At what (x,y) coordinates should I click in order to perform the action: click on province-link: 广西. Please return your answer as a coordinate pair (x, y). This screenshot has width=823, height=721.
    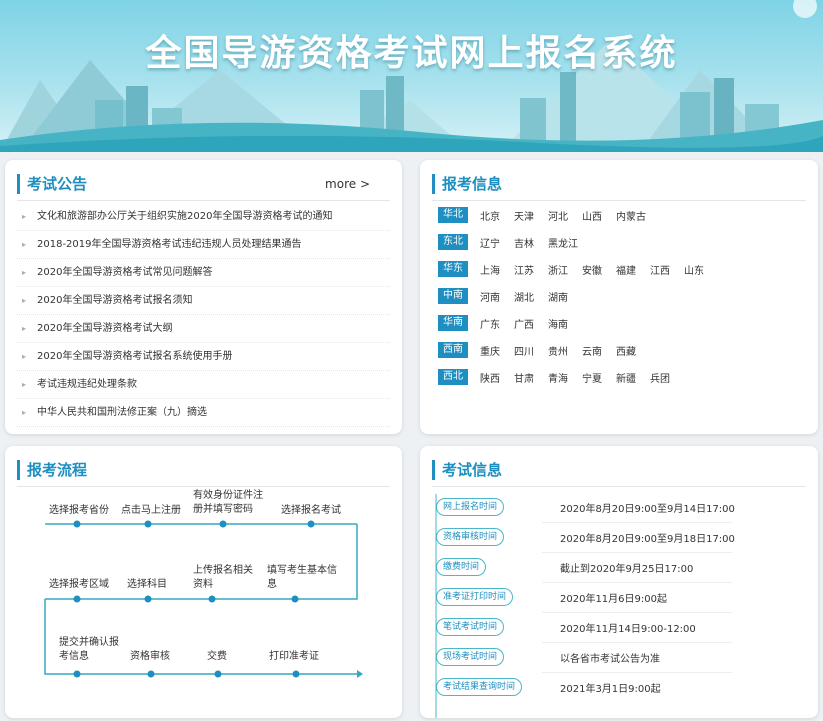
    Looking at the image, I should click on (524, 323).